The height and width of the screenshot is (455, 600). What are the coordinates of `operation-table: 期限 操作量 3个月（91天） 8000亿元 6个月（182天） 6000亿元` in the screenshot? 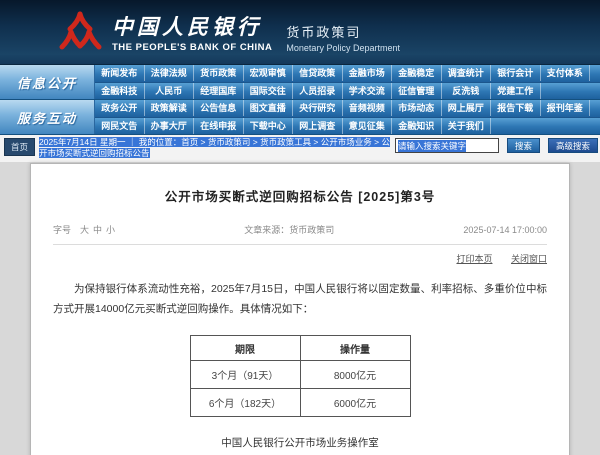 It's located at (300, 376).